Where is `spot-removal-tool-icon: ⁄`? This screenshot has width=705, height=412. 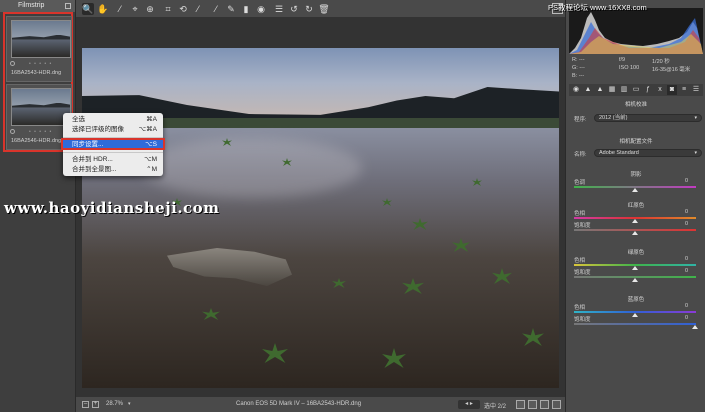
spot-removal-tool-icon: ⁄ is located at coordinates (216, 9).